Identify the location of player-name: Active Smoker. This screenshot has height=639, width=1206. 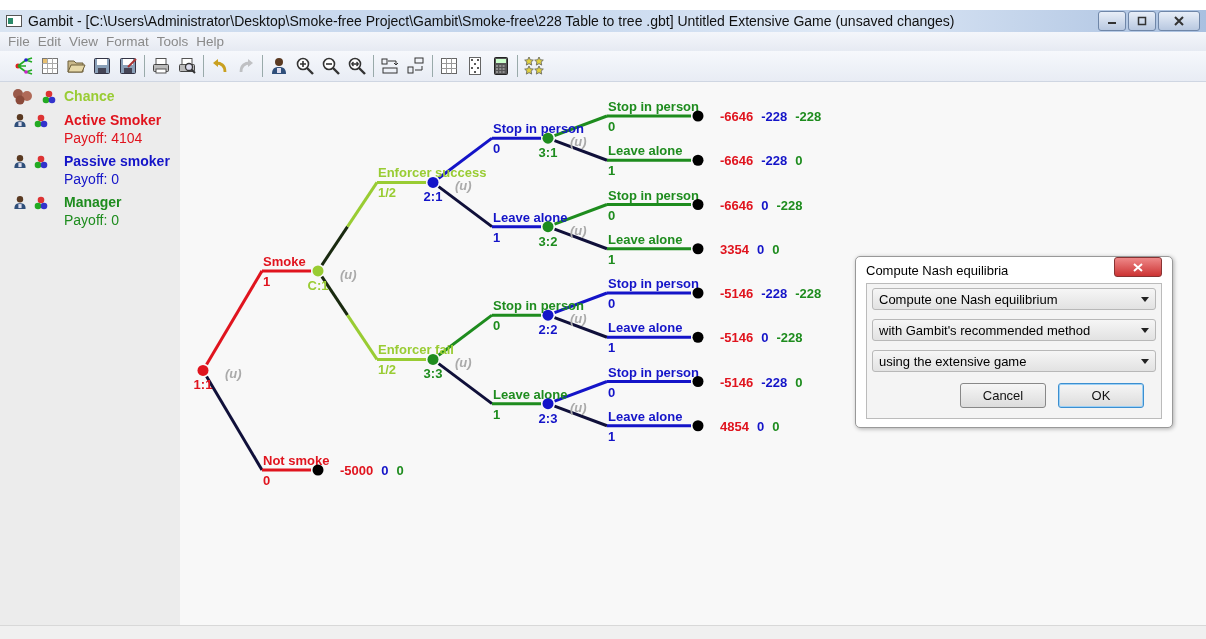
(113, 120).